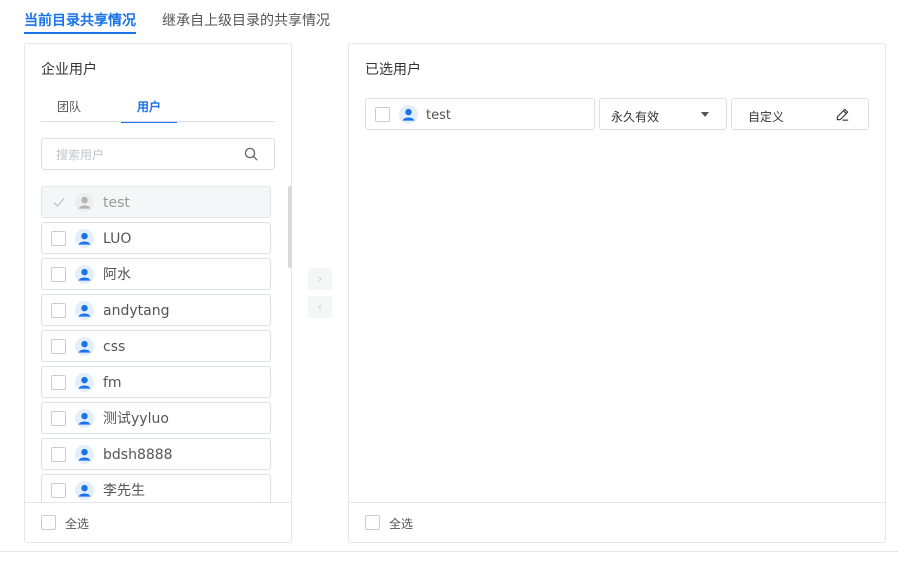  What do you see at coordinates (842, 114) in the screenshot?
I see `edit-icon` at bounding box center [842, 114].